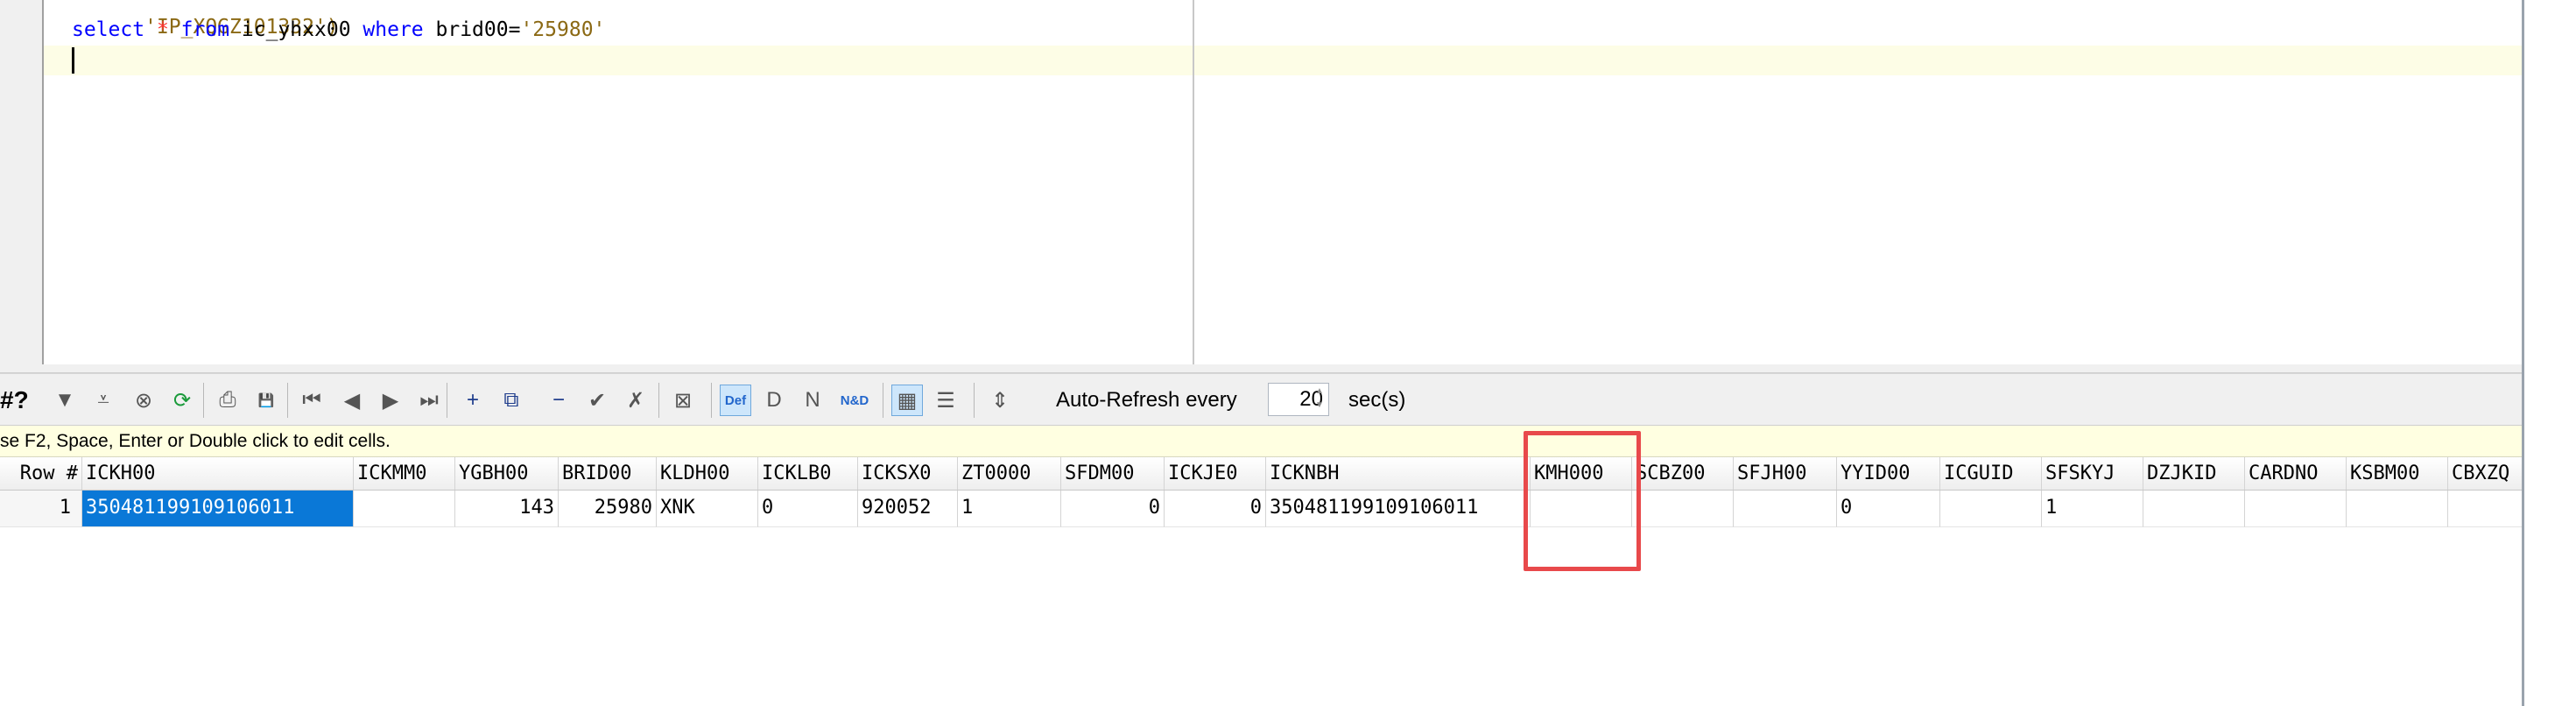 This screenshot has width=2576, height=706. Describe the element at coordinates (1581, 474) in the screenshot. I see `column-header-kmh000: KMH000` at that location.